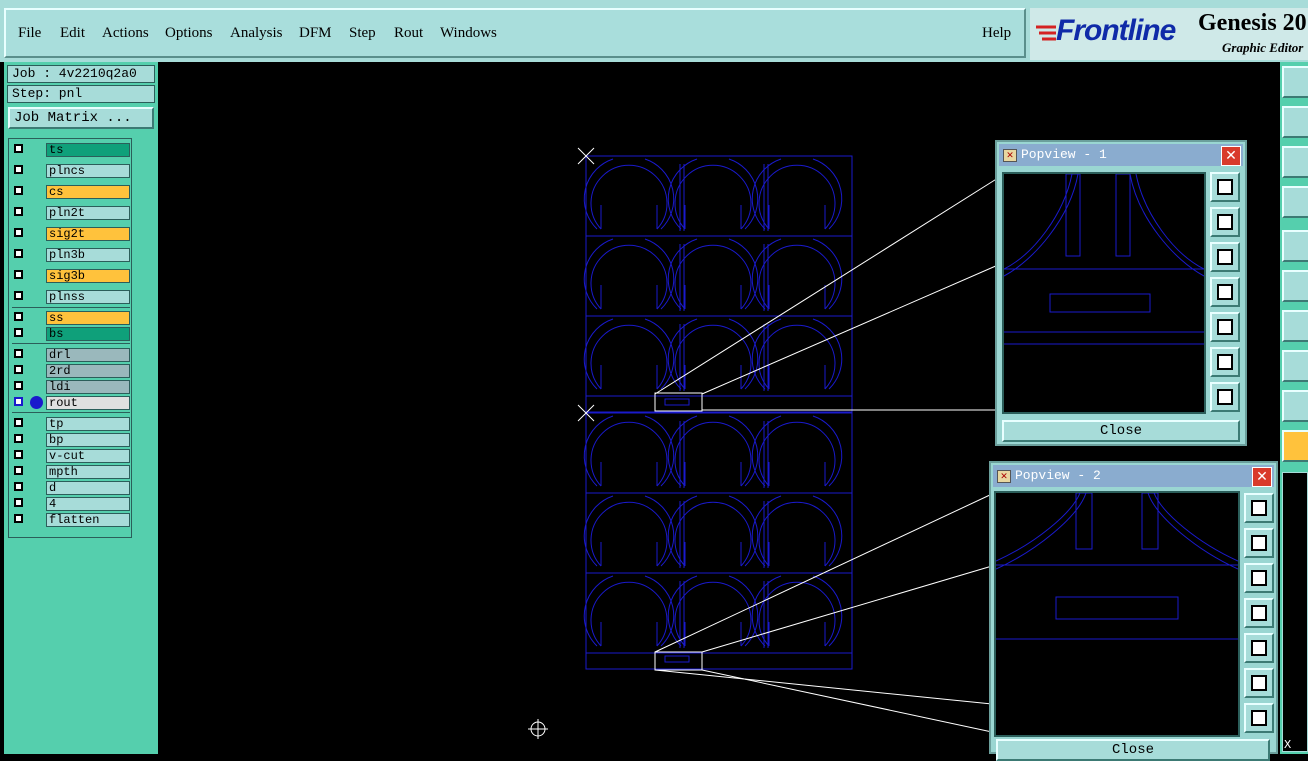 The width and height of the screenshot is (1308, 761). I want to click on layer-name: tp, so click(88, 424).